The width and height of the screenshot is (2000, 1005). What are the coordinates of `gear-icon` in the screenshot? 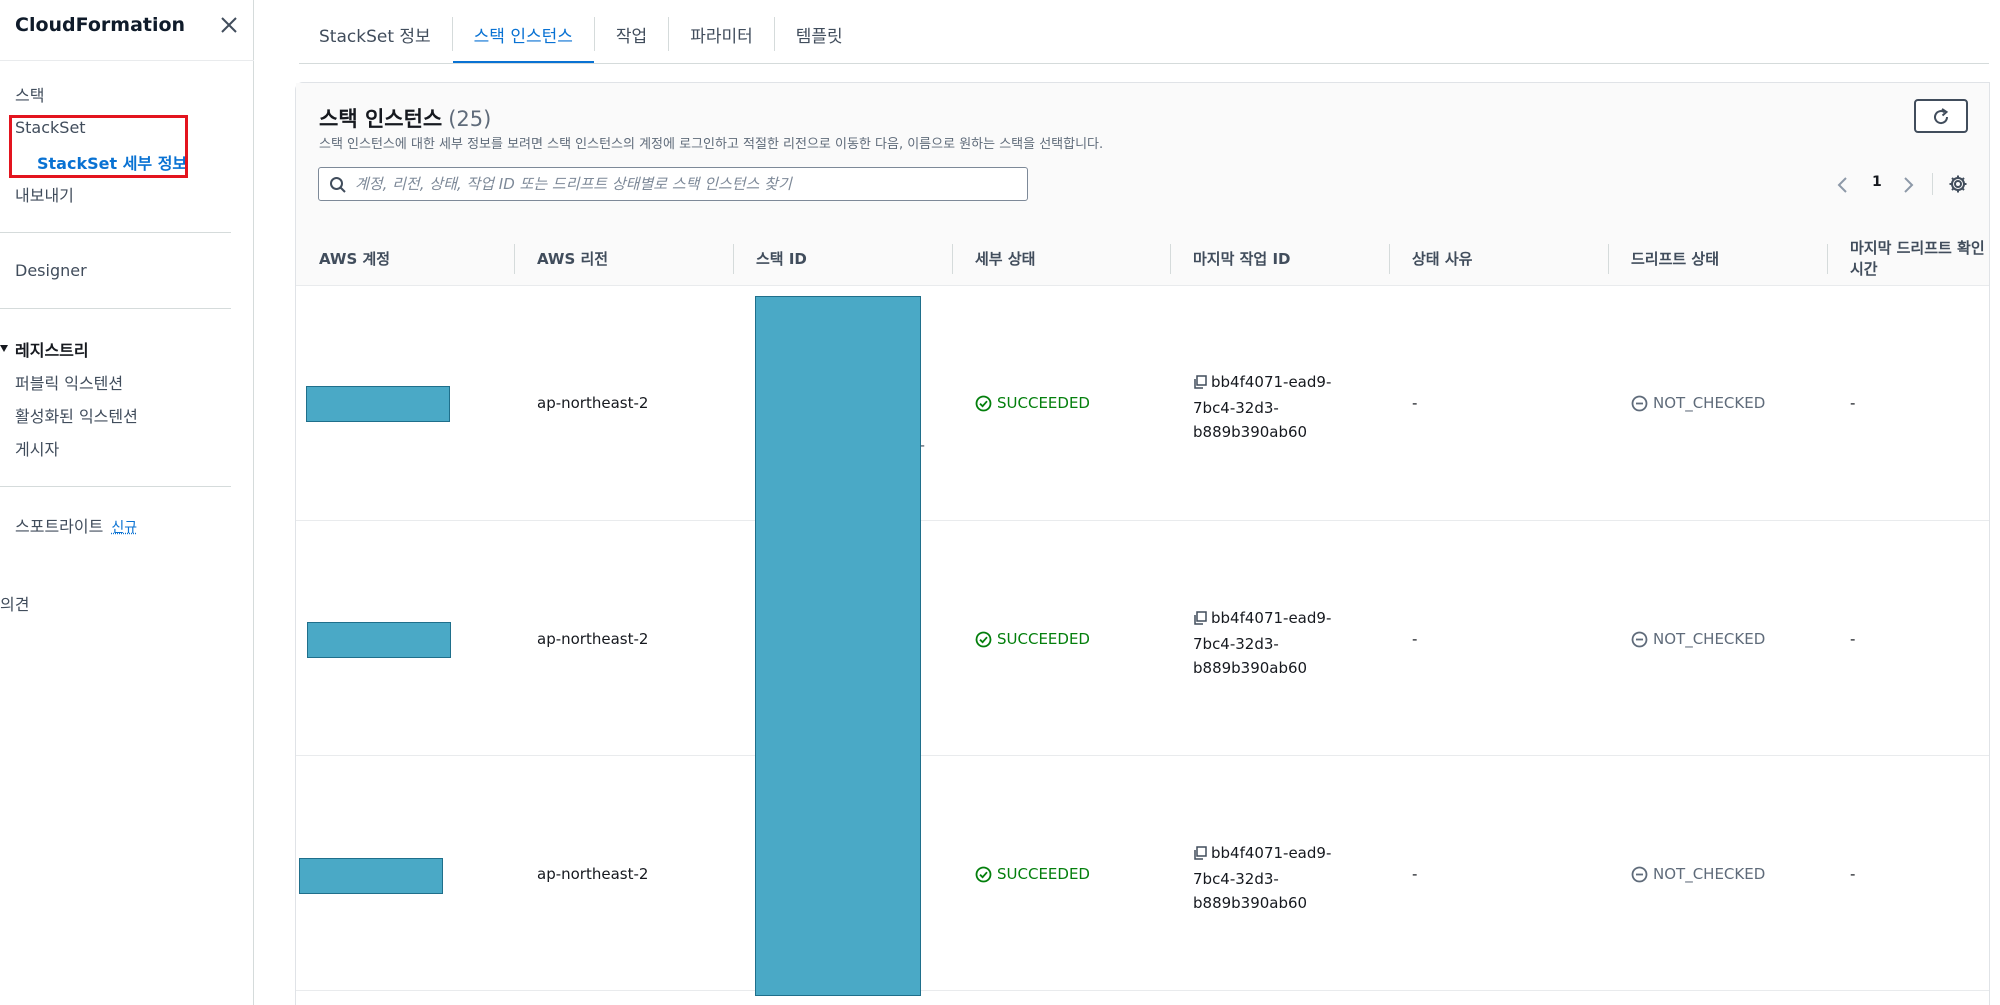 It's located at (1958, 186).